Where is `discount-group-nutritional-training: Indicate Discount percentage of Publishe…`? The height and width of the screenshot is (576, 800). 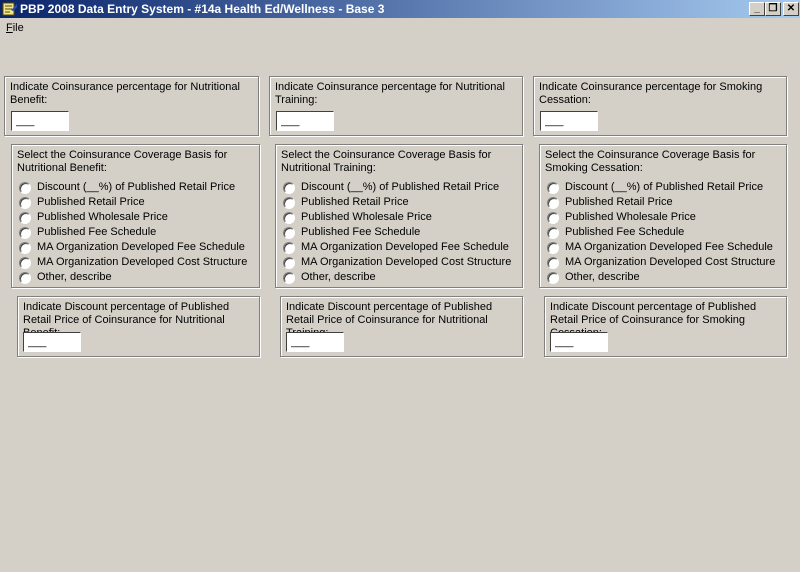 discount-group-nutritional-training: Indicate Discount percentage of Publishe… is located at coordinates (401, 326).